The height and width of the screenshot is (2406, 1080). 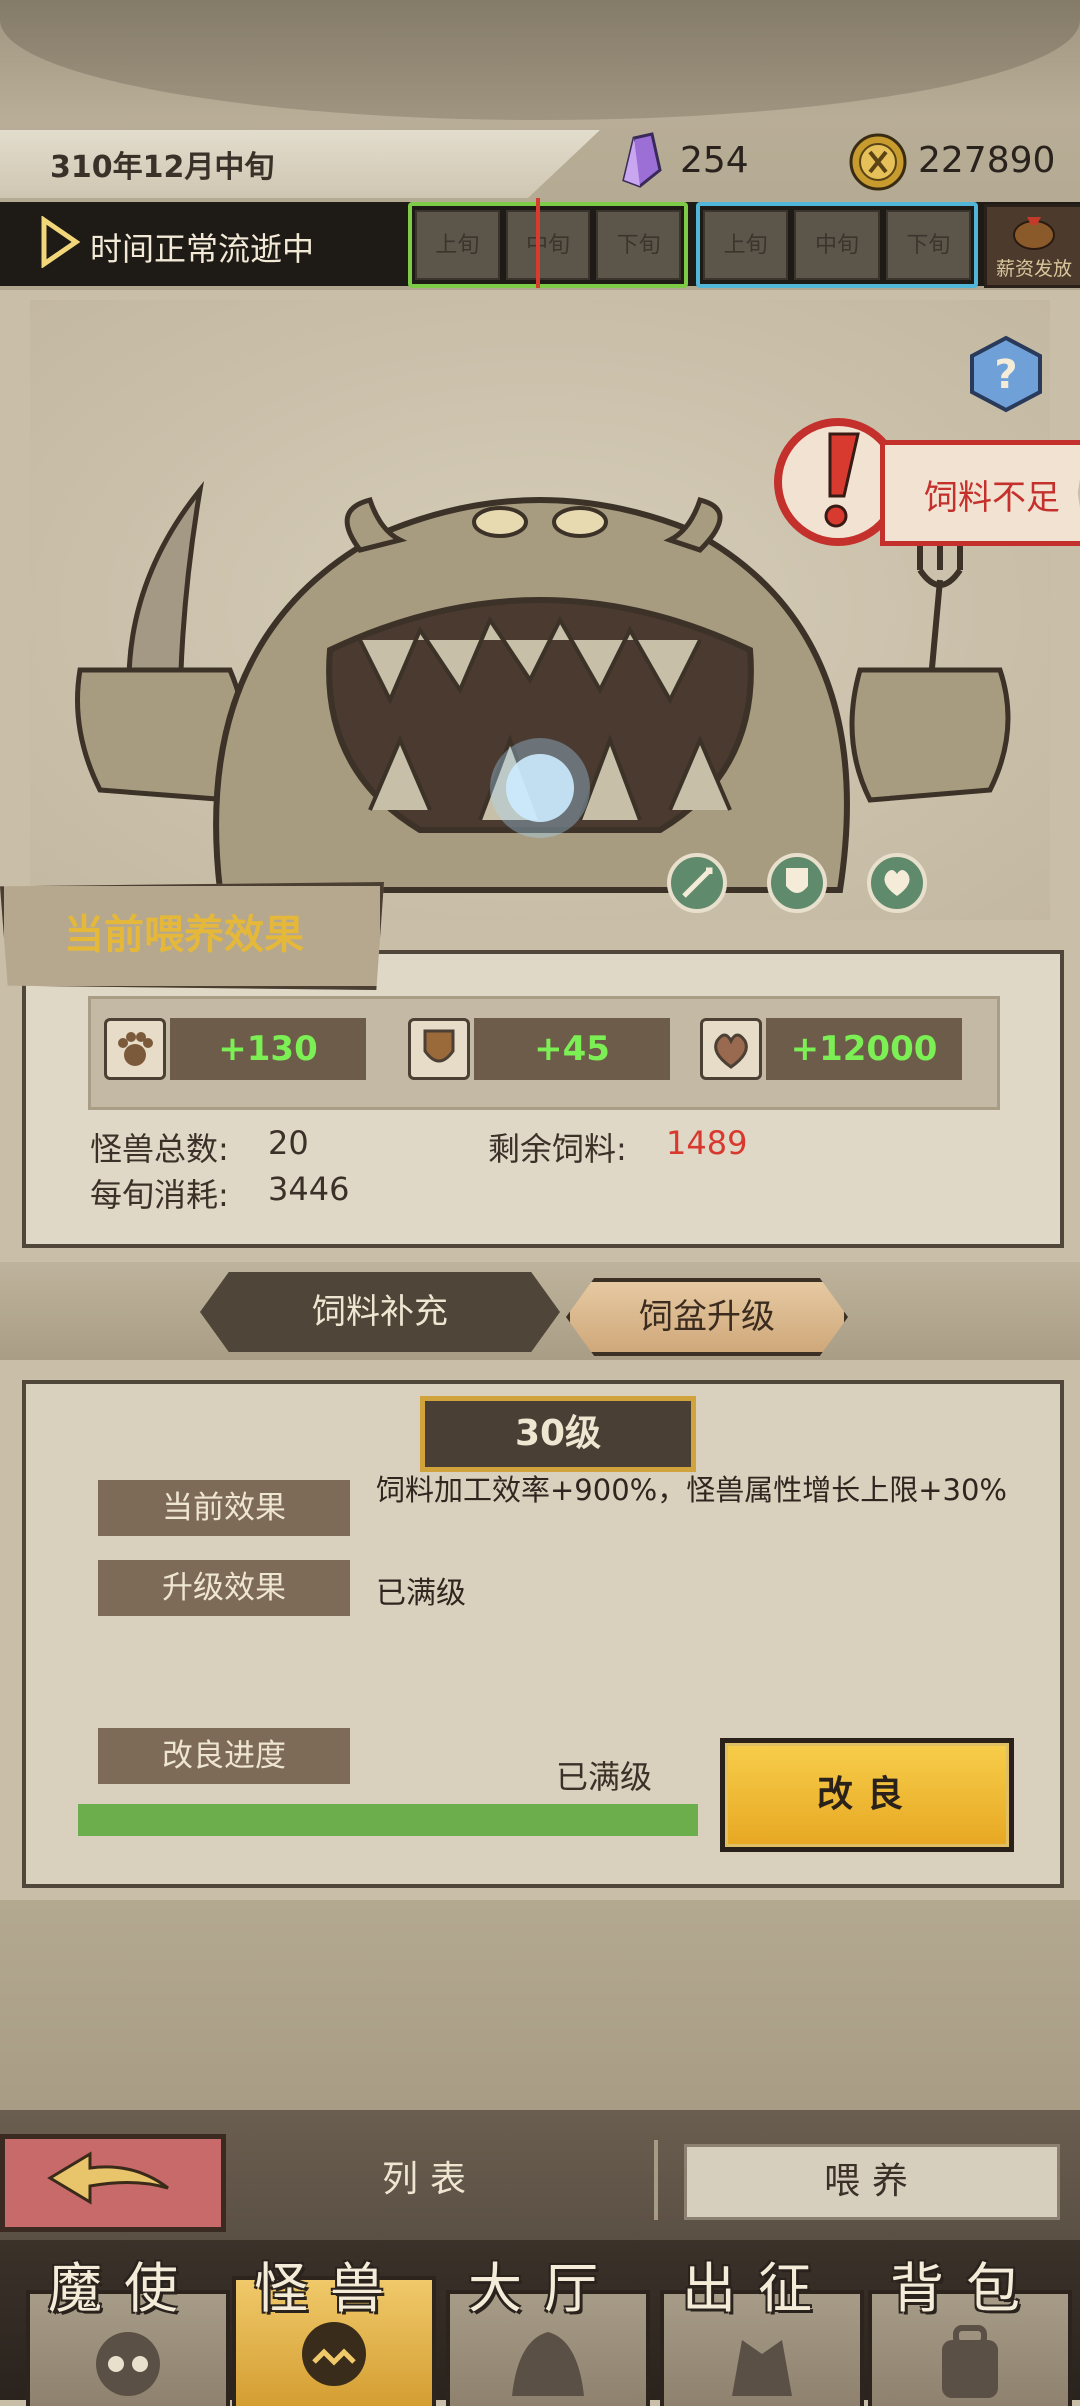 I want to click on game-date: 310年12月中旬, so click(x=162, y=167).